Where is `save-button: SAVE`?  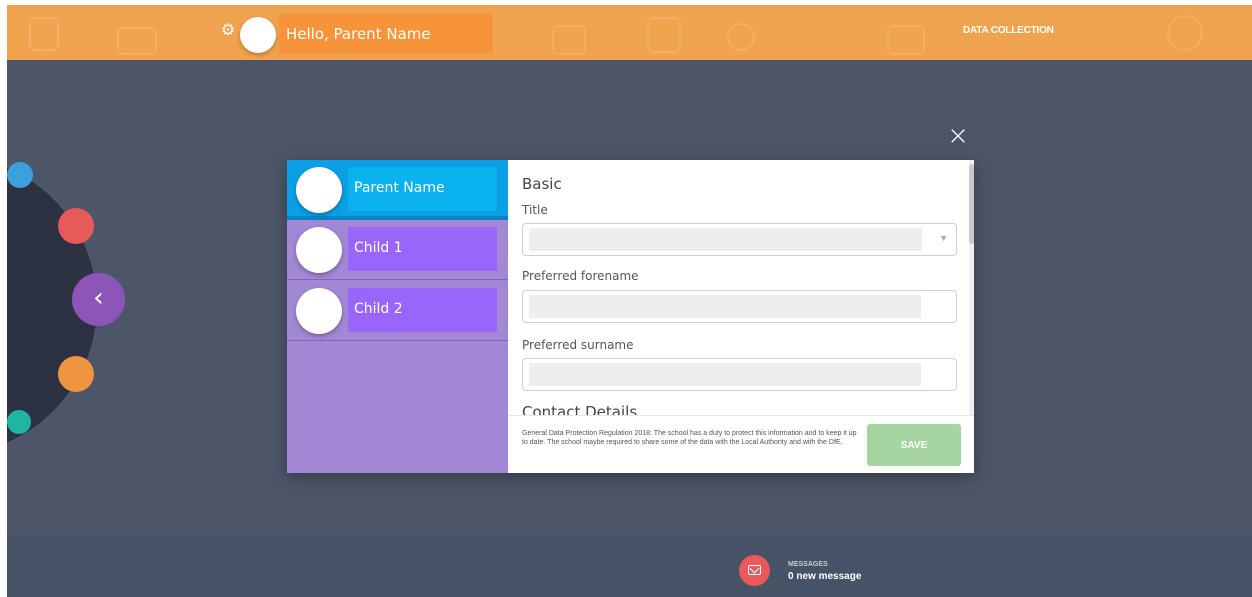
save-button: SAVE is located at coordinates (914, 445).